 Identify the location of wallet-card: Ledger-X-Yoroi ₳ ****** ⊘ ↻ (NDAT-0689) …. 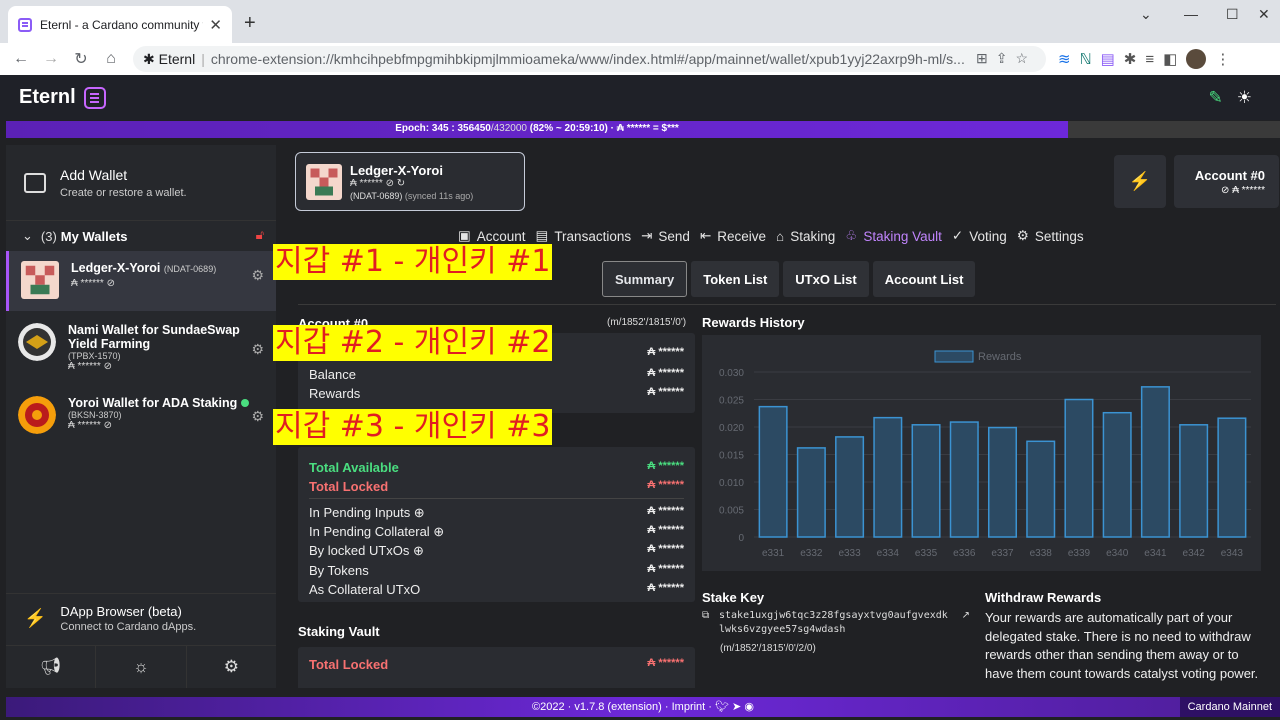
(410, 181).